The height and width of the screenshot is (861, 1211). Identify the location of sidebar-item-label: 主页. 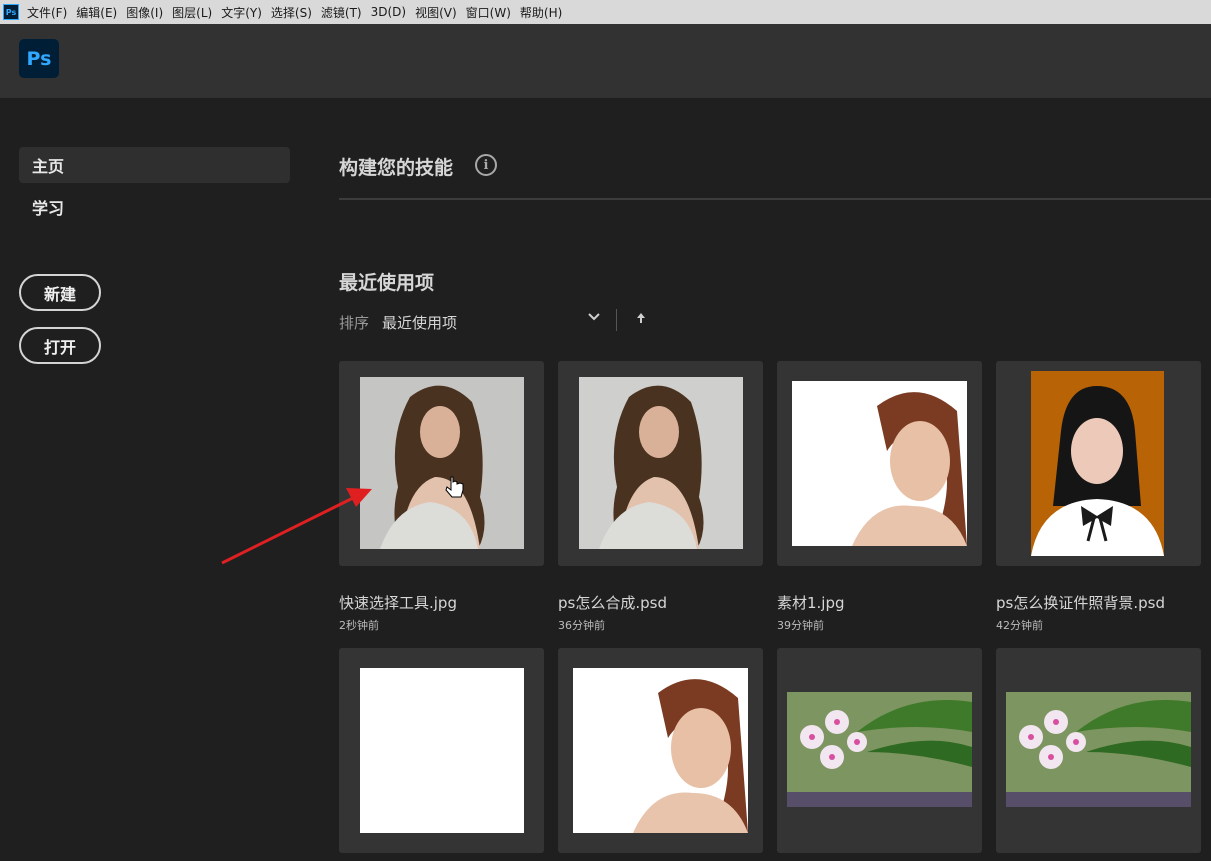
(48, 166).